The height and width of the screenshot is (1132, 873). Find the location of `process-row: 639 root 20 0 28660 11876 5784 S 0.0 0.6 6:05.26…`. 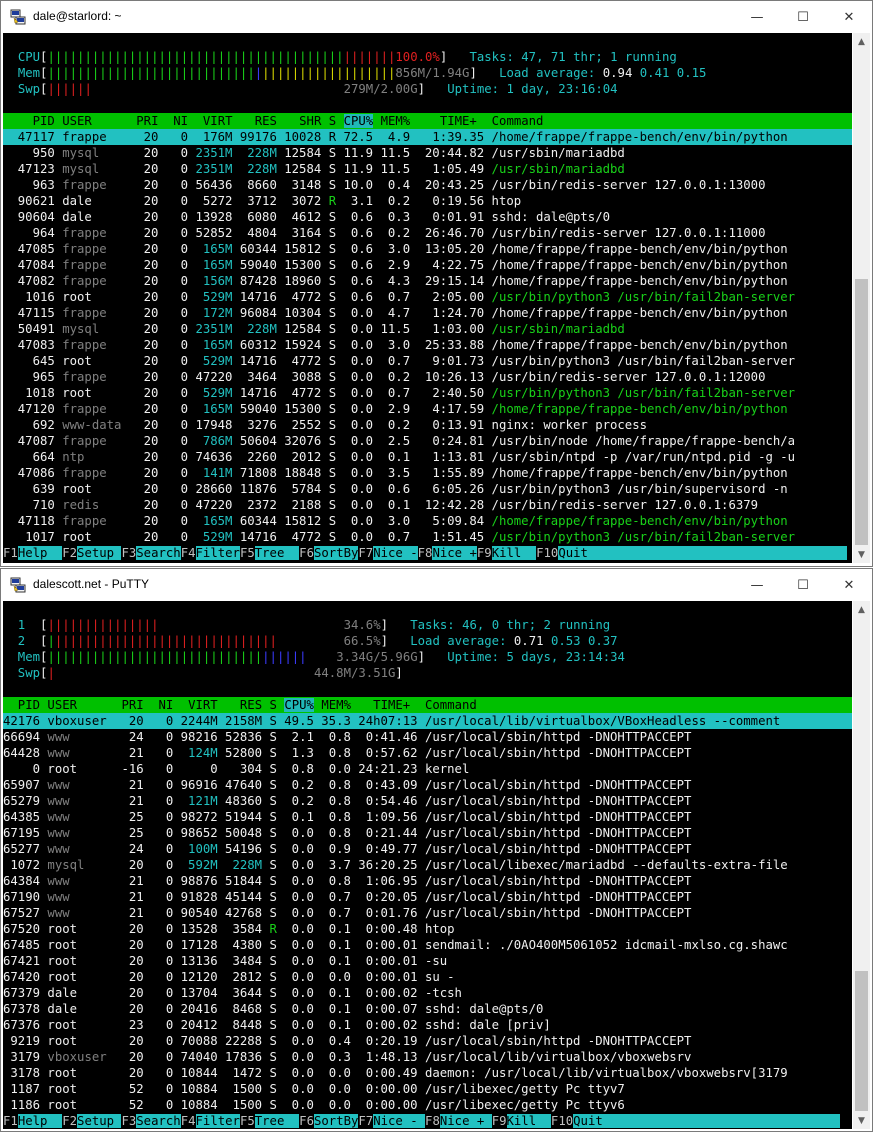

process-row: 639 root 20 0 28660 11876 5784 S 0.0 0.6 6:05.26… is located at coordinates (427, 489).